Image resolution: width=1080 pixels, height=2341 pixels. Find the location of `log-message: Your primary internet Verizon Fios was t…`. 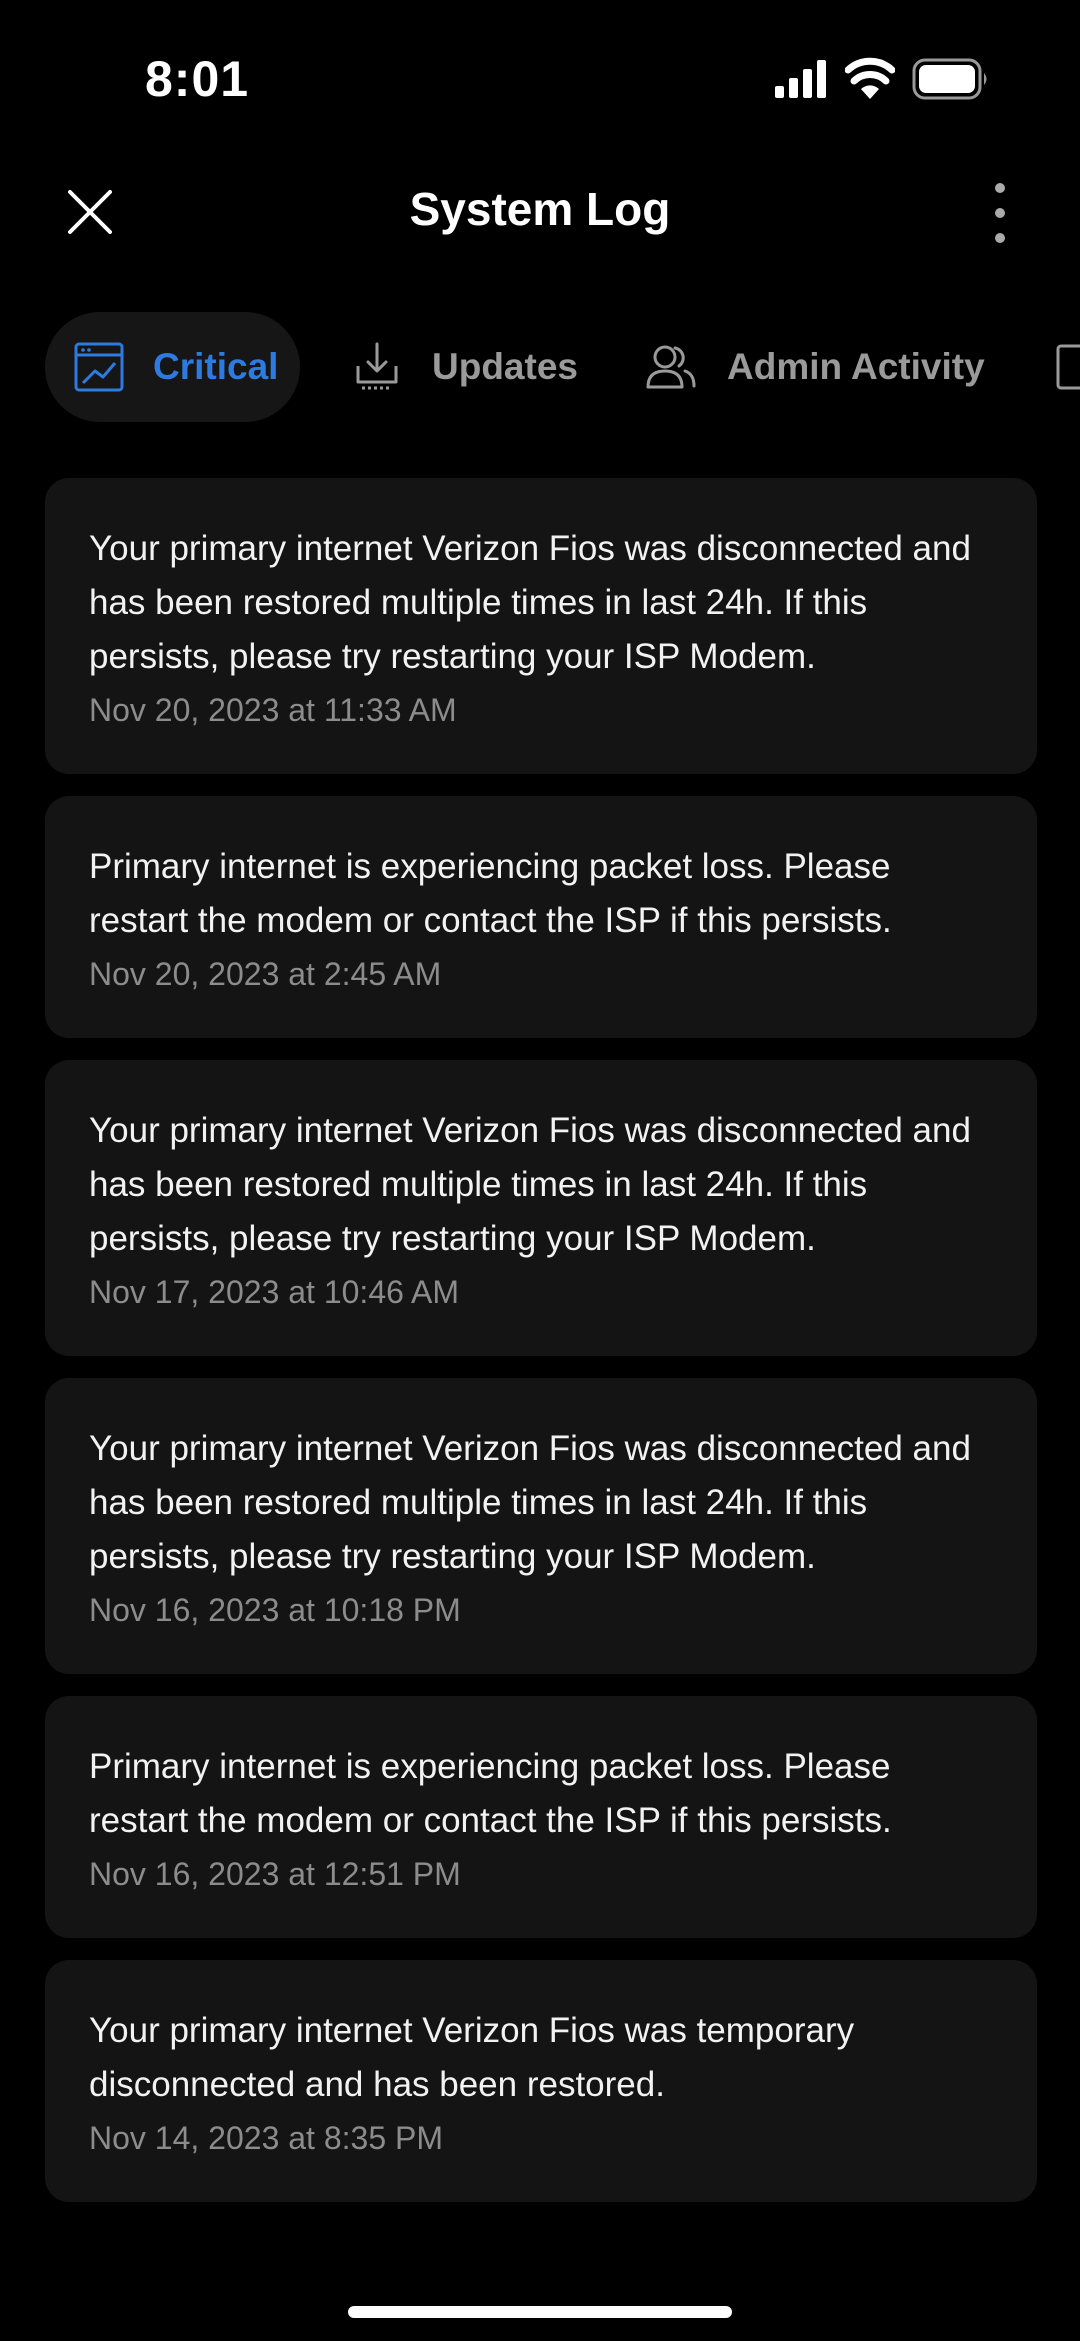

log-message: Your primary internet Verizon Fios was t… is located at coordinates (472, 2057).